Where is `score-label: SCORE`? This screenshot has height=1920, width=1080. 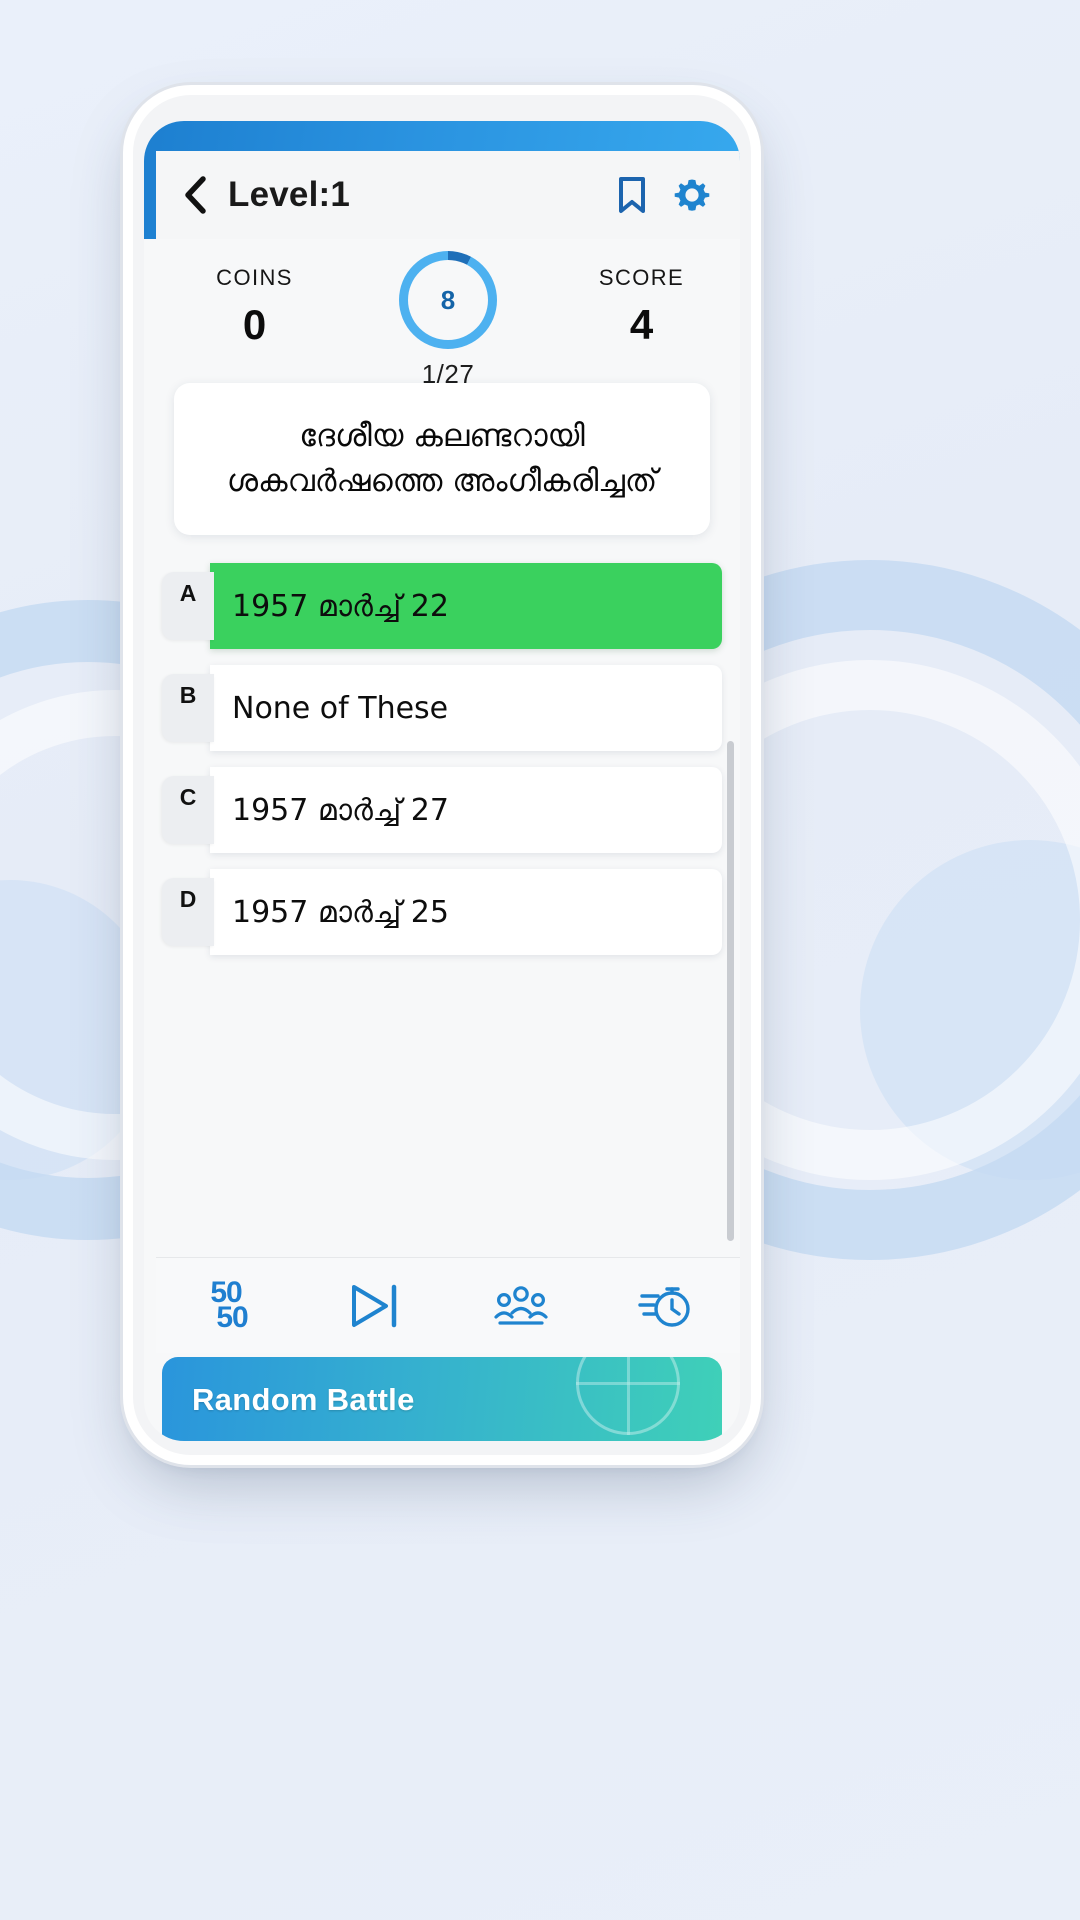 score-label: SCORE is located at coordinates (641, 277).